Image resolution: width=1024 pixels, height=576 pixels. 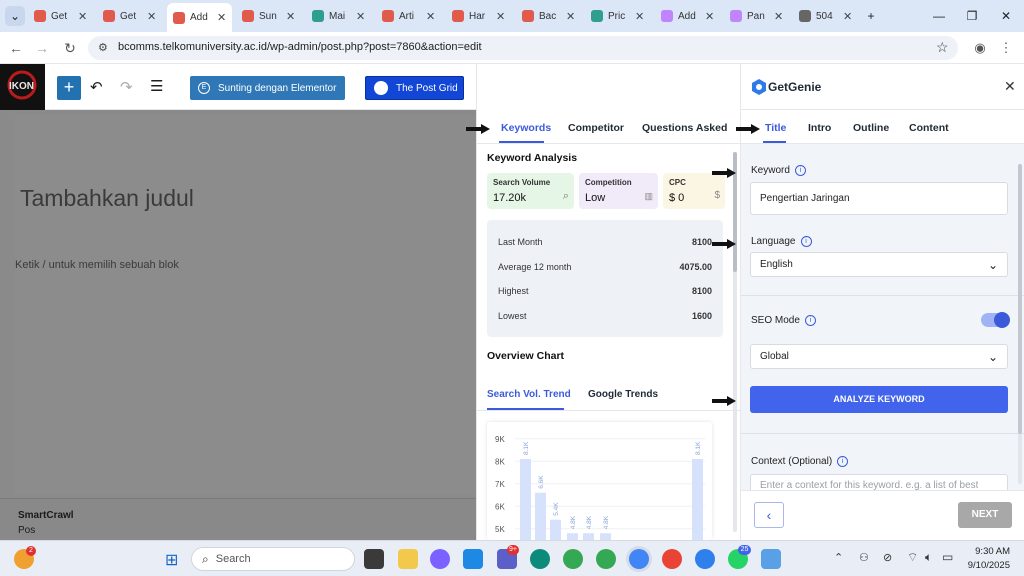 What do you see at coordinates (1010, 86) in the screenshot?
I see `close-icon: ✕` at bounding box center [1010, 86].